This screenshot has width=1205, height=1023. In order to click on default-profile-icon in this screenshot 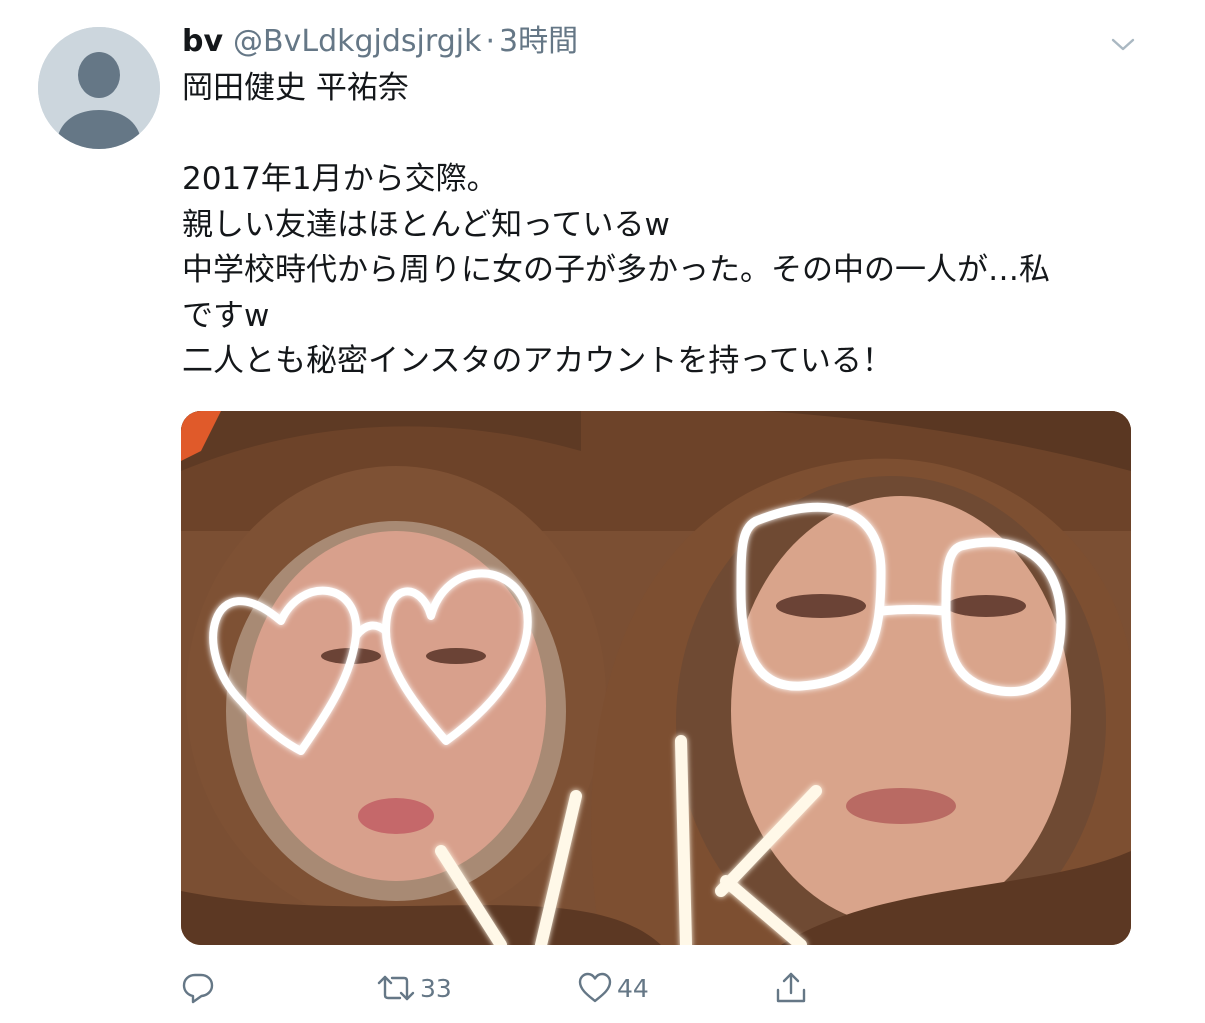, I will do `click(99, 88)`.